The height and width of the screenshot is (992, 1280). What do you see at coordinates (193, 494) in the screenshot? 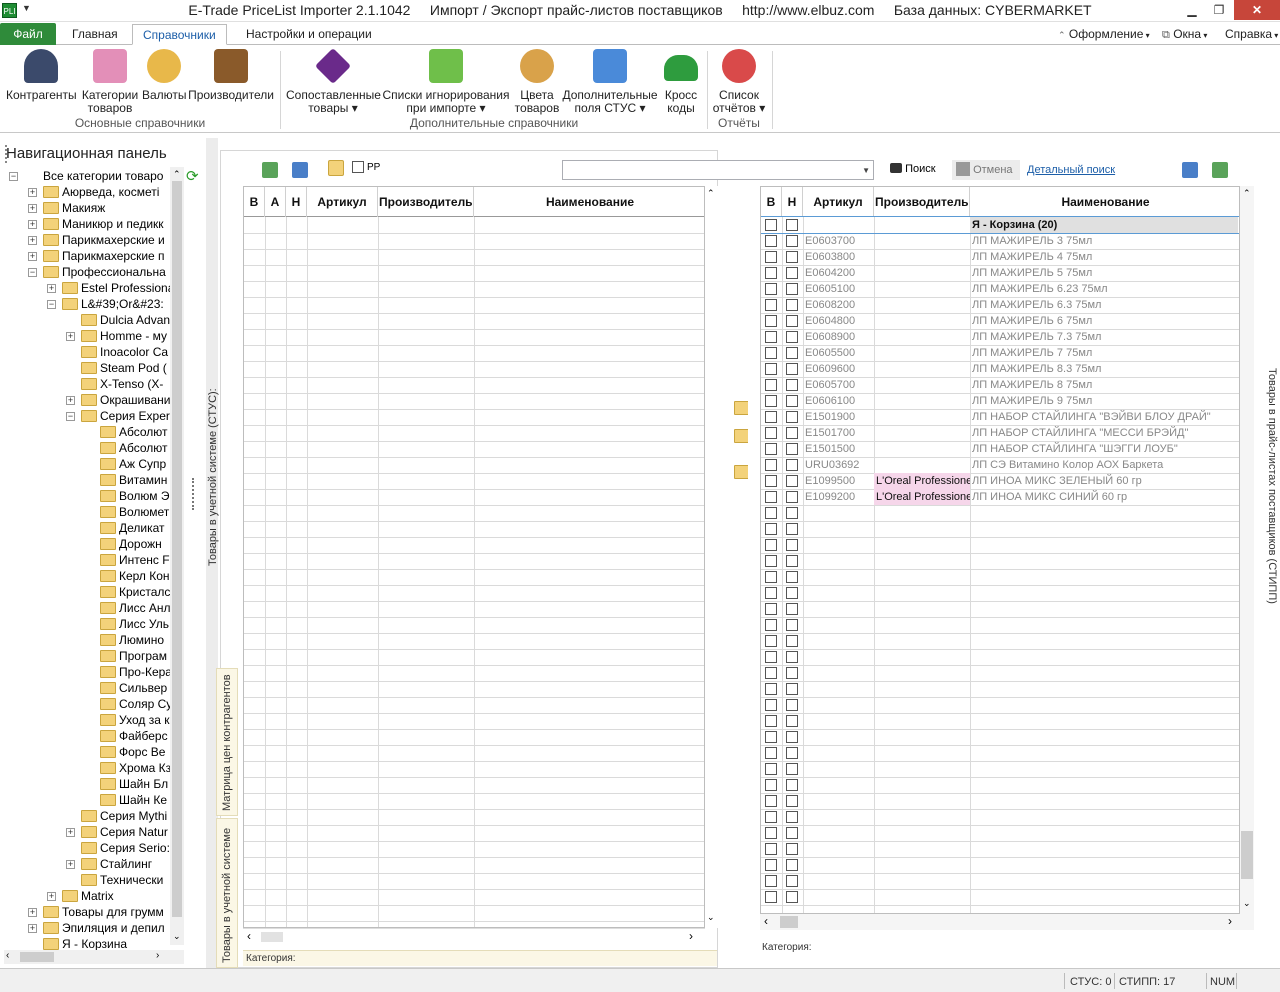
I see `splitter-grip` at bounding box center [193, 494].